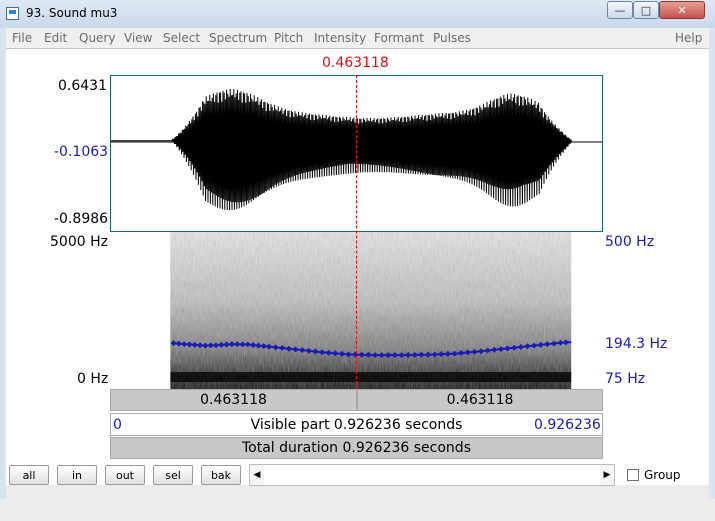 This screenshot has width=715, height=521. Describe the element at coordinates (371, 377) in the screenshot. I see `spectrogram-low-band` at that location.